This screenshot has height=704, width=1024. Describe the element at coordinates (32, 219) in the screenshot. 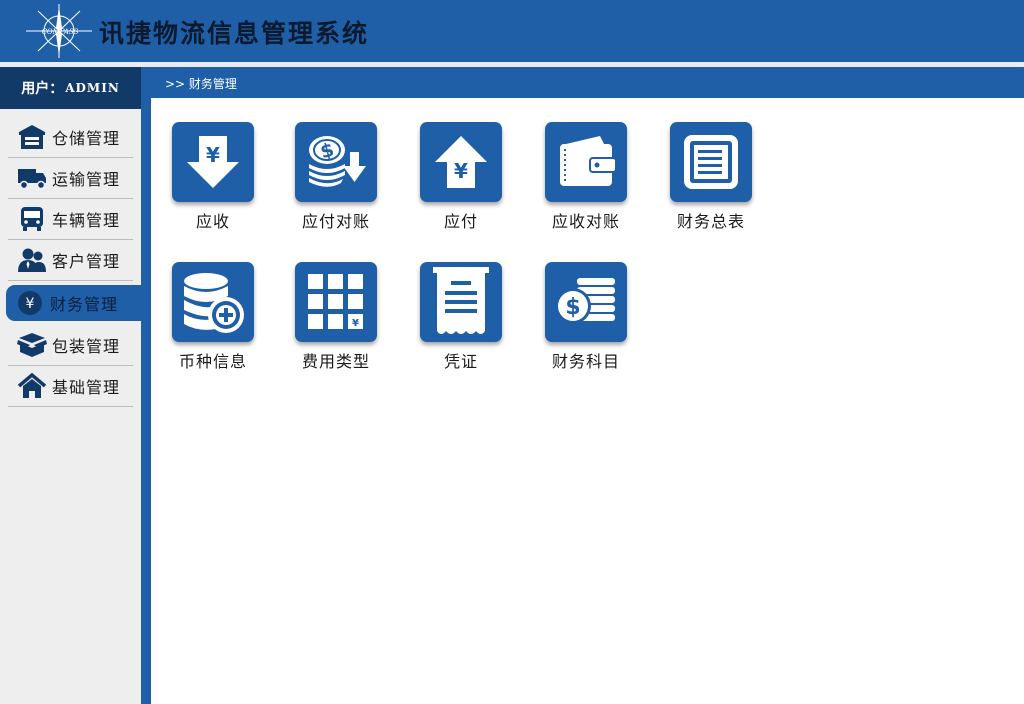

I see `bus-icon` at that location.